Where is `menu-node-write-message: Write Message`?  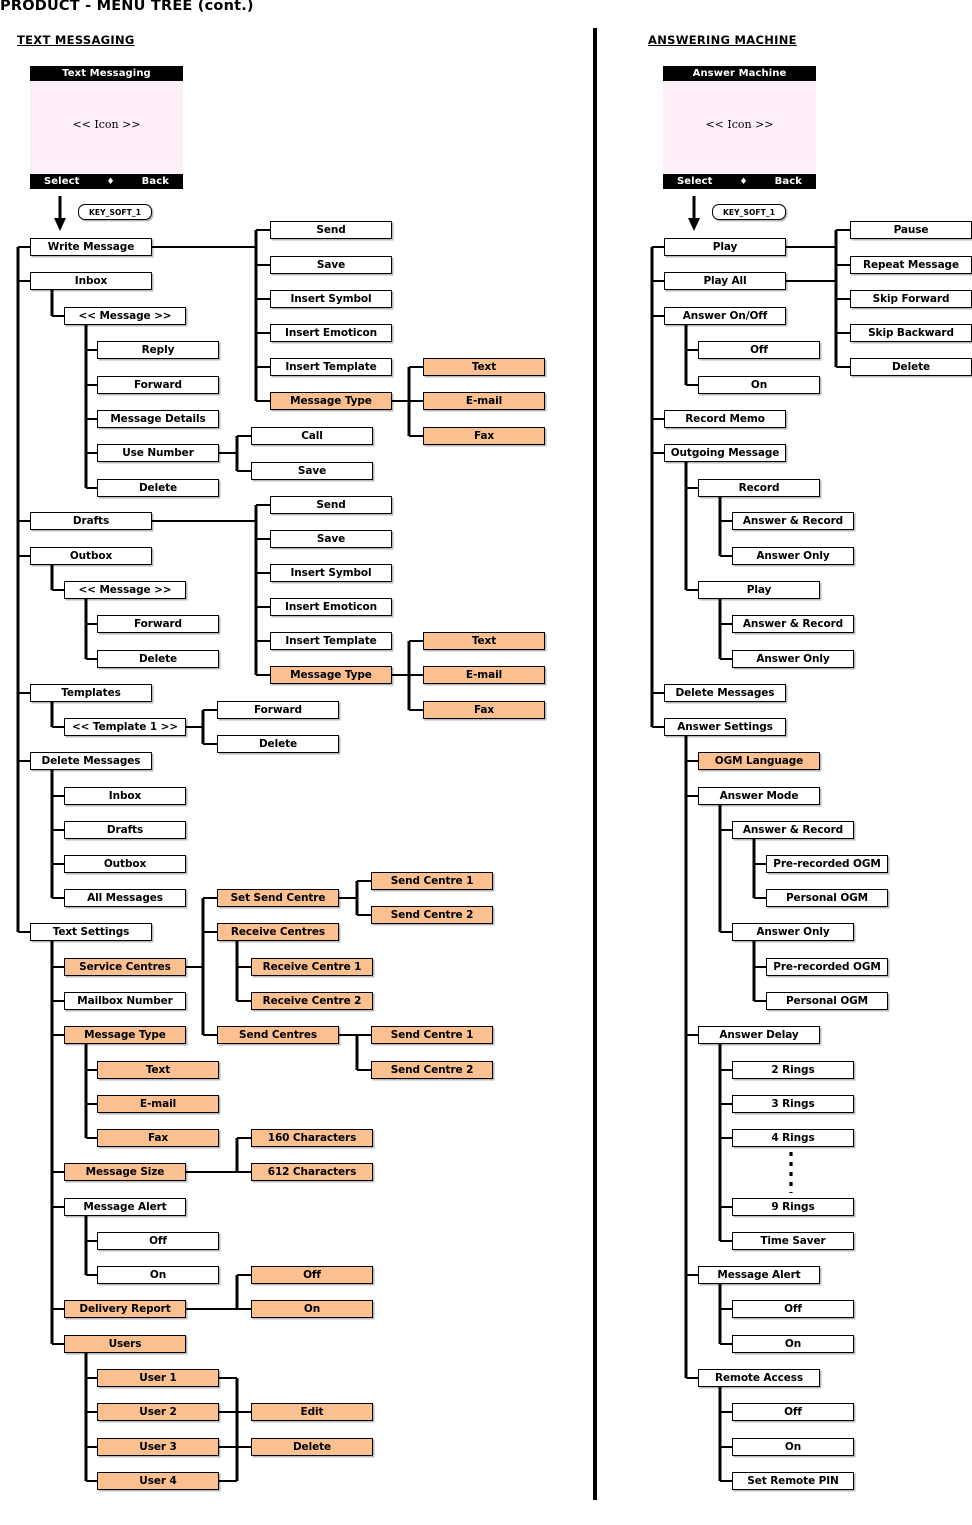
menu-node-write-message: Write Message is located at coordinates (91, 247).